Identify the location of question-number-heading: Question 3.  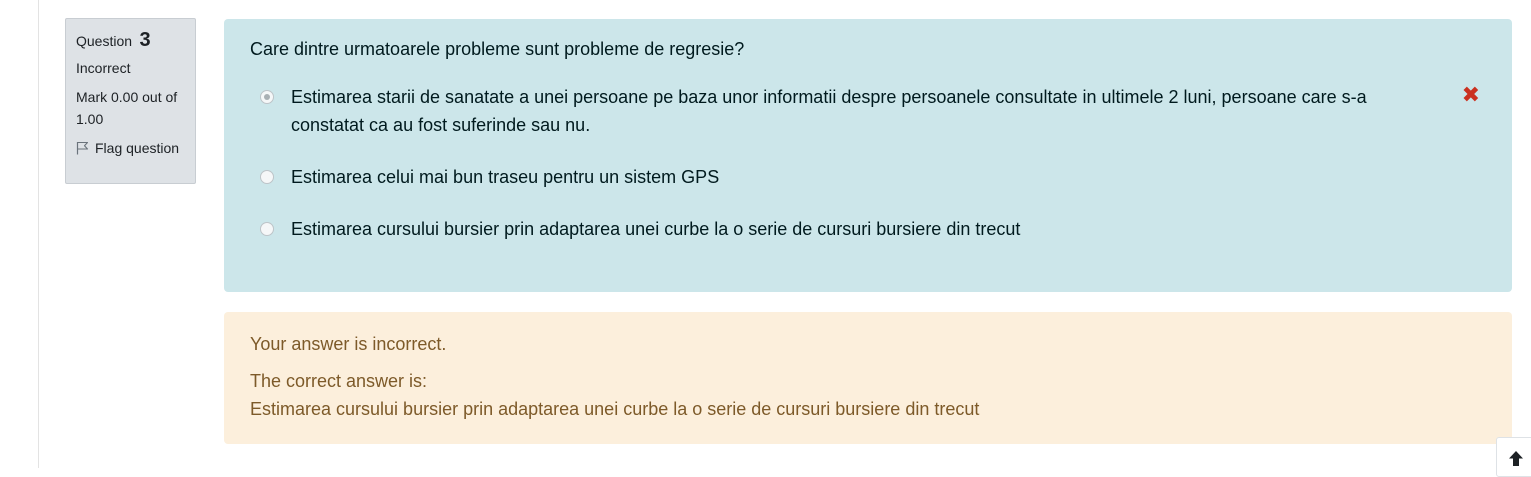
(130, 40).